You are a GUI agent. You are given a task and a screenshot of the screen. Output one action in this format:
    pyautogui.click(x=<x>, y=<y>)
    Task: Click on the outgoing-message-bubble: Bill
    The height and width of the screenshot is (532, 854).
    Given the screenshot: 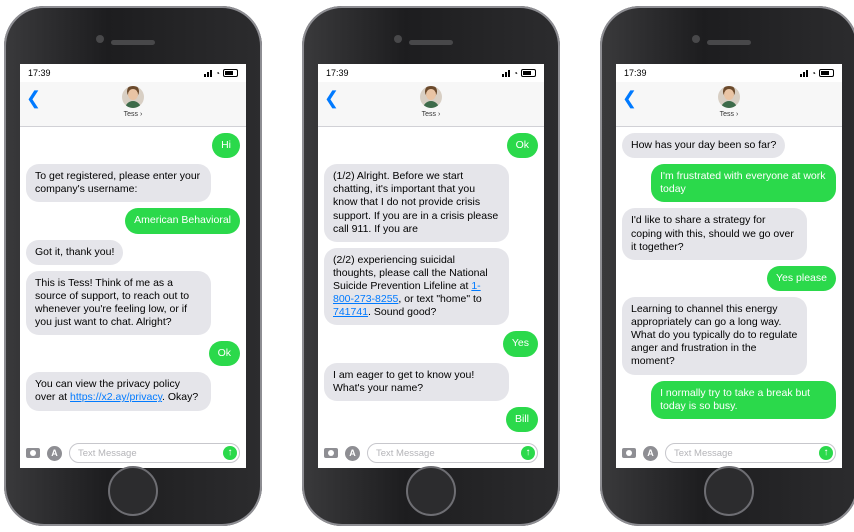 What is the action you would take?
    pyautogui.click(x=521, y=419)
    